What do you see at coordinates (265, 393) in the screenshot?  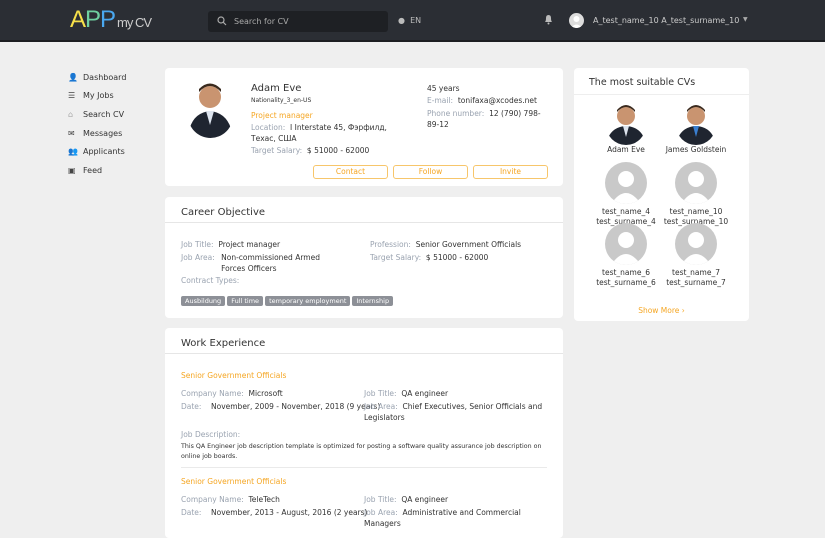 I see `company-value: Microsoft` at bounding box center [265, 393].